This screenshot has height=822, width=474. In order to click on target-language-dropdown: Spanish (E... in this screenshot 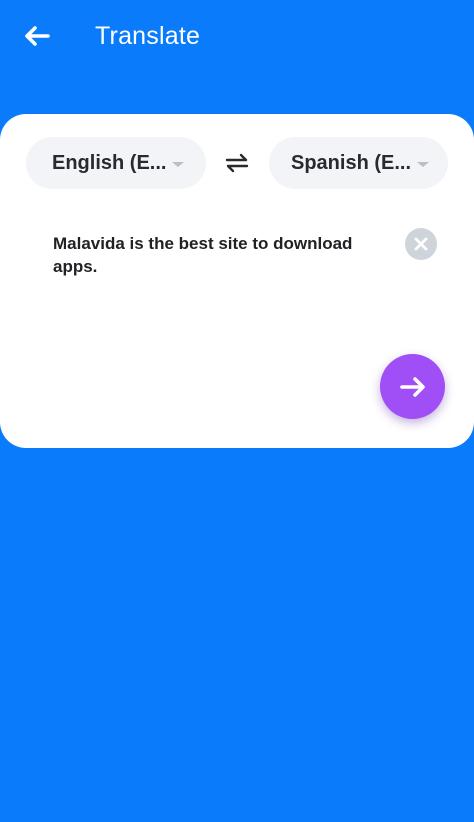, I will do `click(358, 163)`.